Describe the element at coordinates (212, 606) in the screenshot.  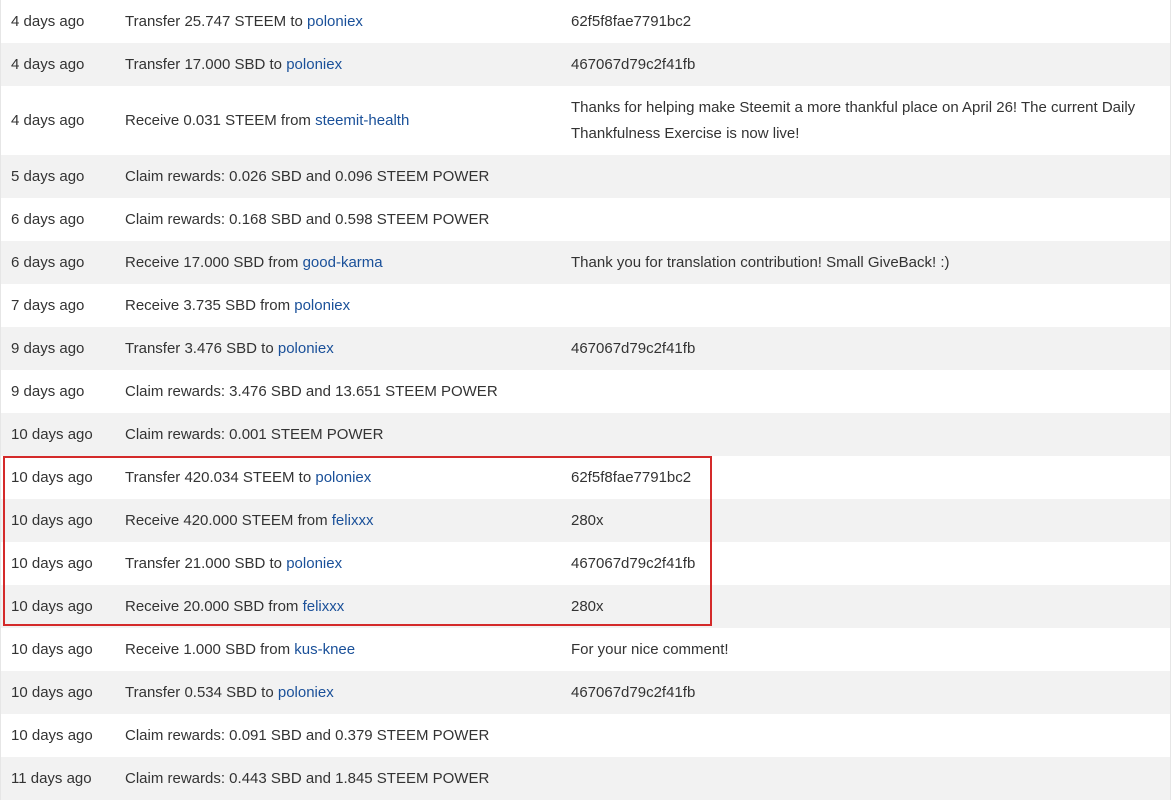
I see `row-action: Receive 20.000 SBD from` at that location.